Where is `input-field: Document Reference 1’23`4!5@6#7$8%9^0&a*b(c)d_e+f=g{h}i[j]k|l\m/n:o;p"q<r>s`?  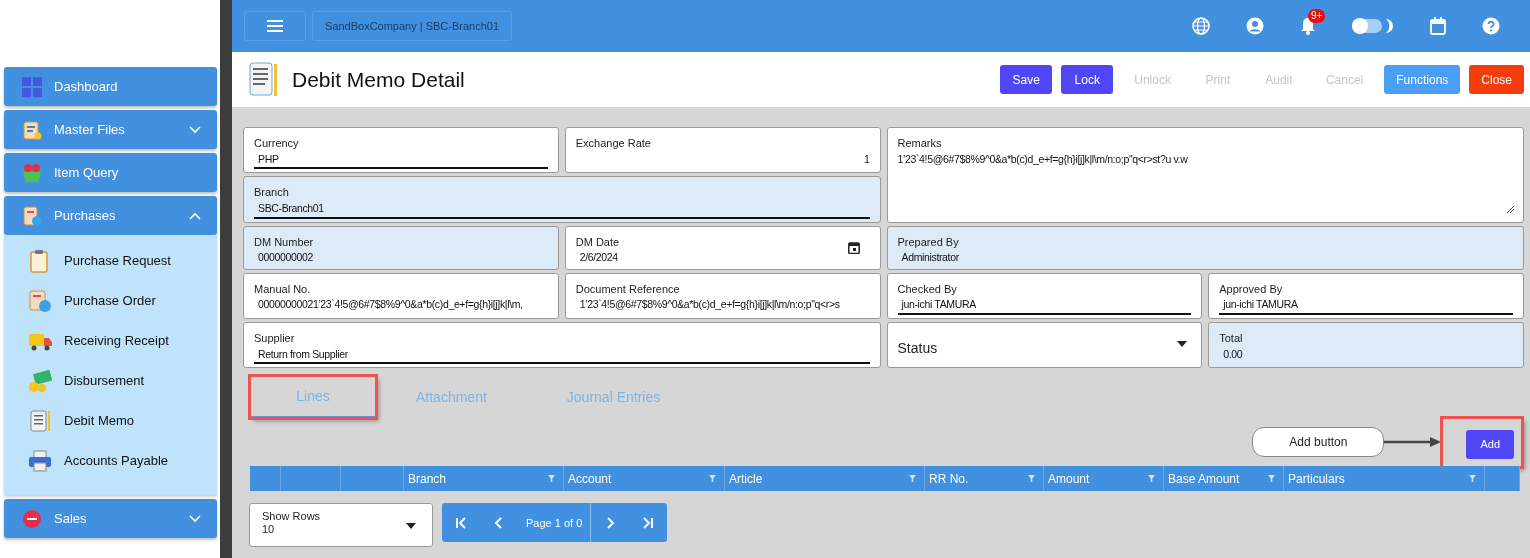
input-field: Document Reference 1’23`4!5@6#7$8%9^0&a*b(c)d_e+f=g{h}i[j]k|l\m/n:o;p"q<r>s is located at coordinates (722, 295).